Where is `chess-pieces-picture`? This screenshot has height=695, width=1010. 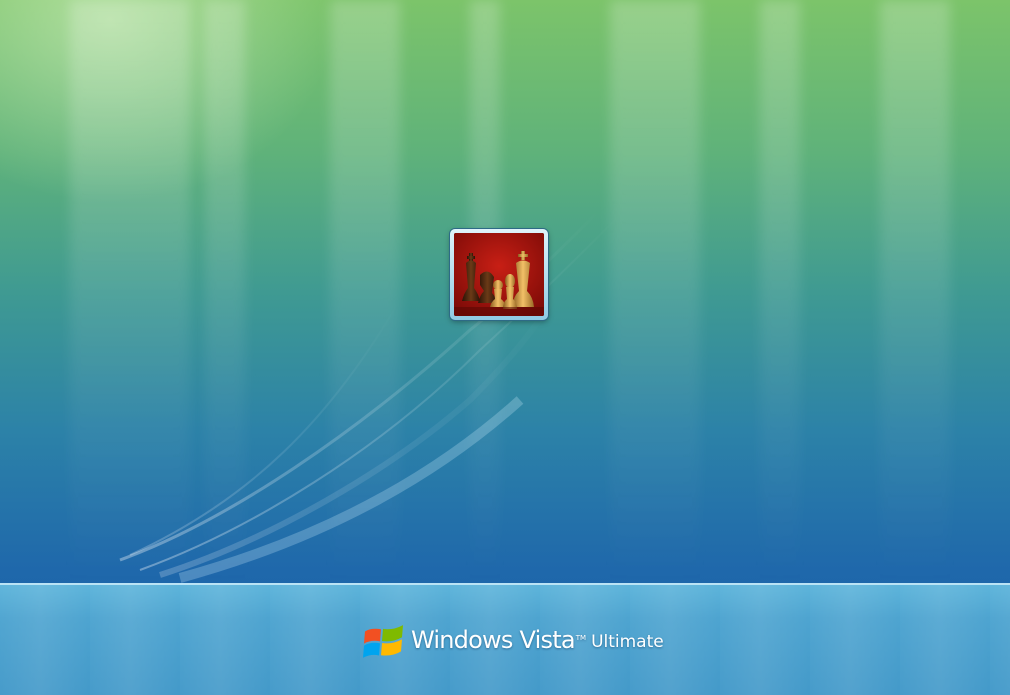
chess-pieces-picture is located at coordinates (499, 274).